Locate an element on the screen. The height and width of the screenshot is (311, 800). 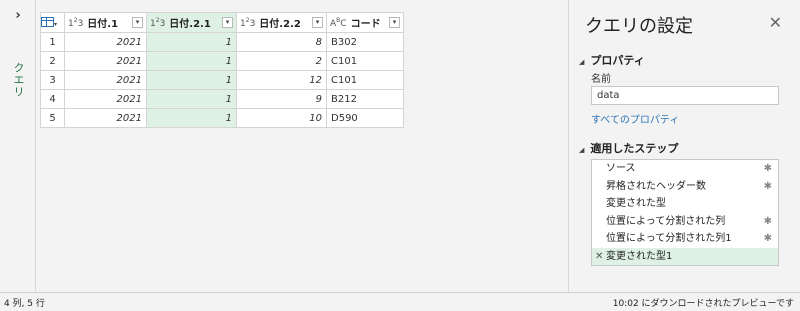
row-number: 4 is located at coordinates (52, 99).